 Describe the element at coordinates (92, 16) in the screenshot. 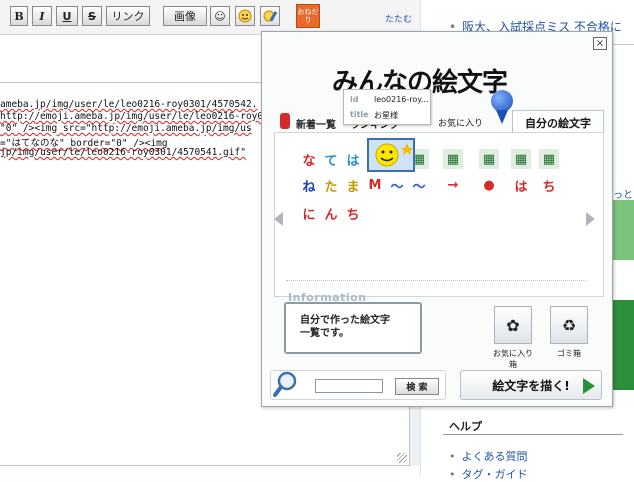

I see `strikethrough-button: S` at that location.